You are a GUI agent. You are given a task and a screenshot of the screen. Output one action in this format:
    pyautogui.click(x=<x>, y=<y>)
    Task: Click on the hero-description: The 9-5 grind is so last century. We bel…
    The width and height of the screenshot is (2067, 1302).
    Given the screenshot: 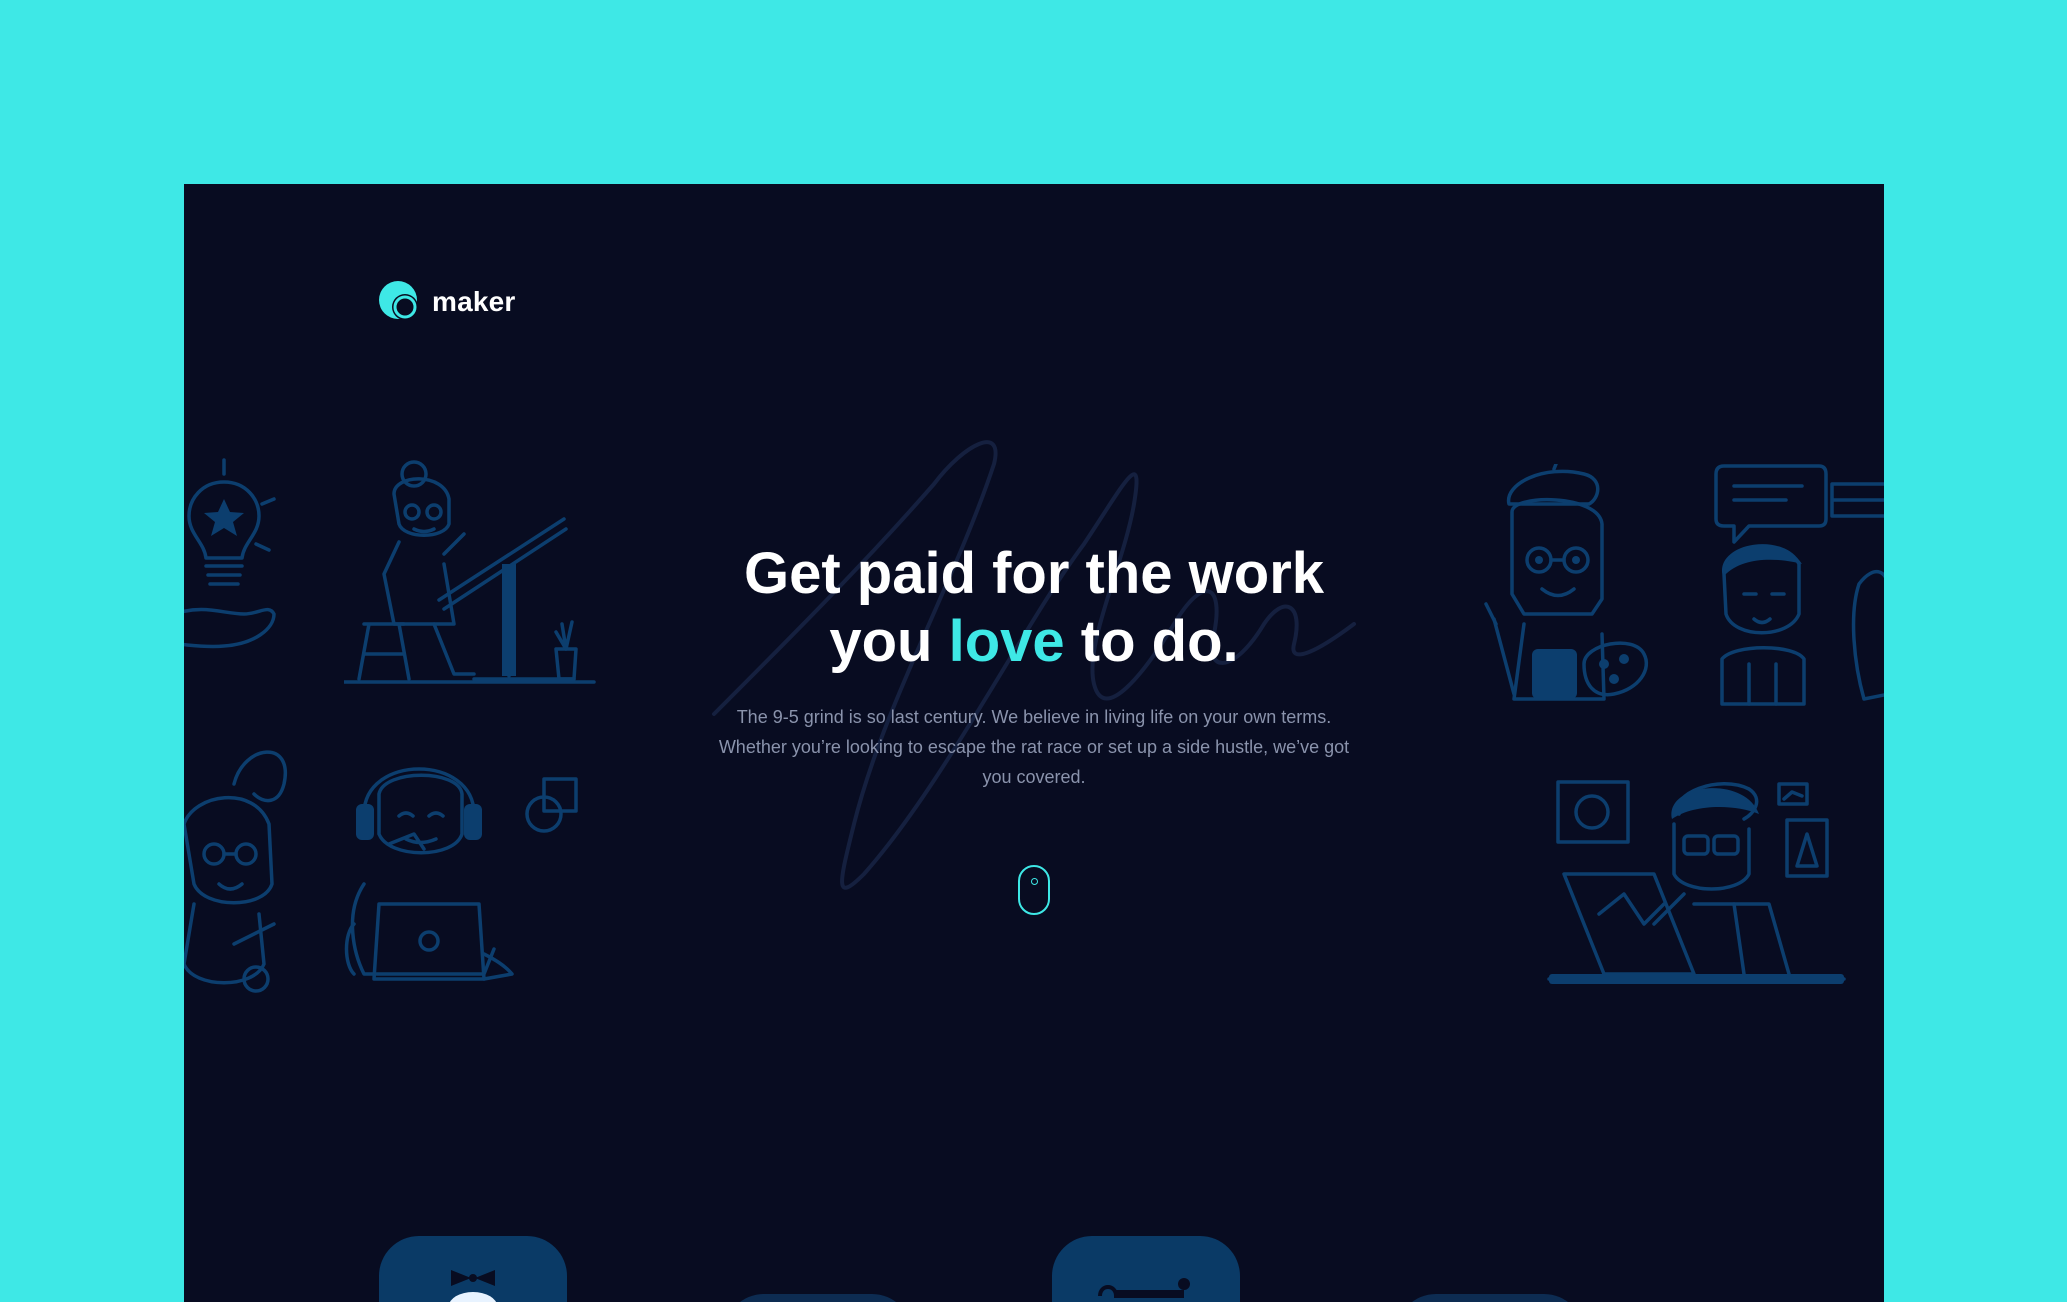 What is the action you would take?
    pyautogui.click(x=1034, y=747)
    